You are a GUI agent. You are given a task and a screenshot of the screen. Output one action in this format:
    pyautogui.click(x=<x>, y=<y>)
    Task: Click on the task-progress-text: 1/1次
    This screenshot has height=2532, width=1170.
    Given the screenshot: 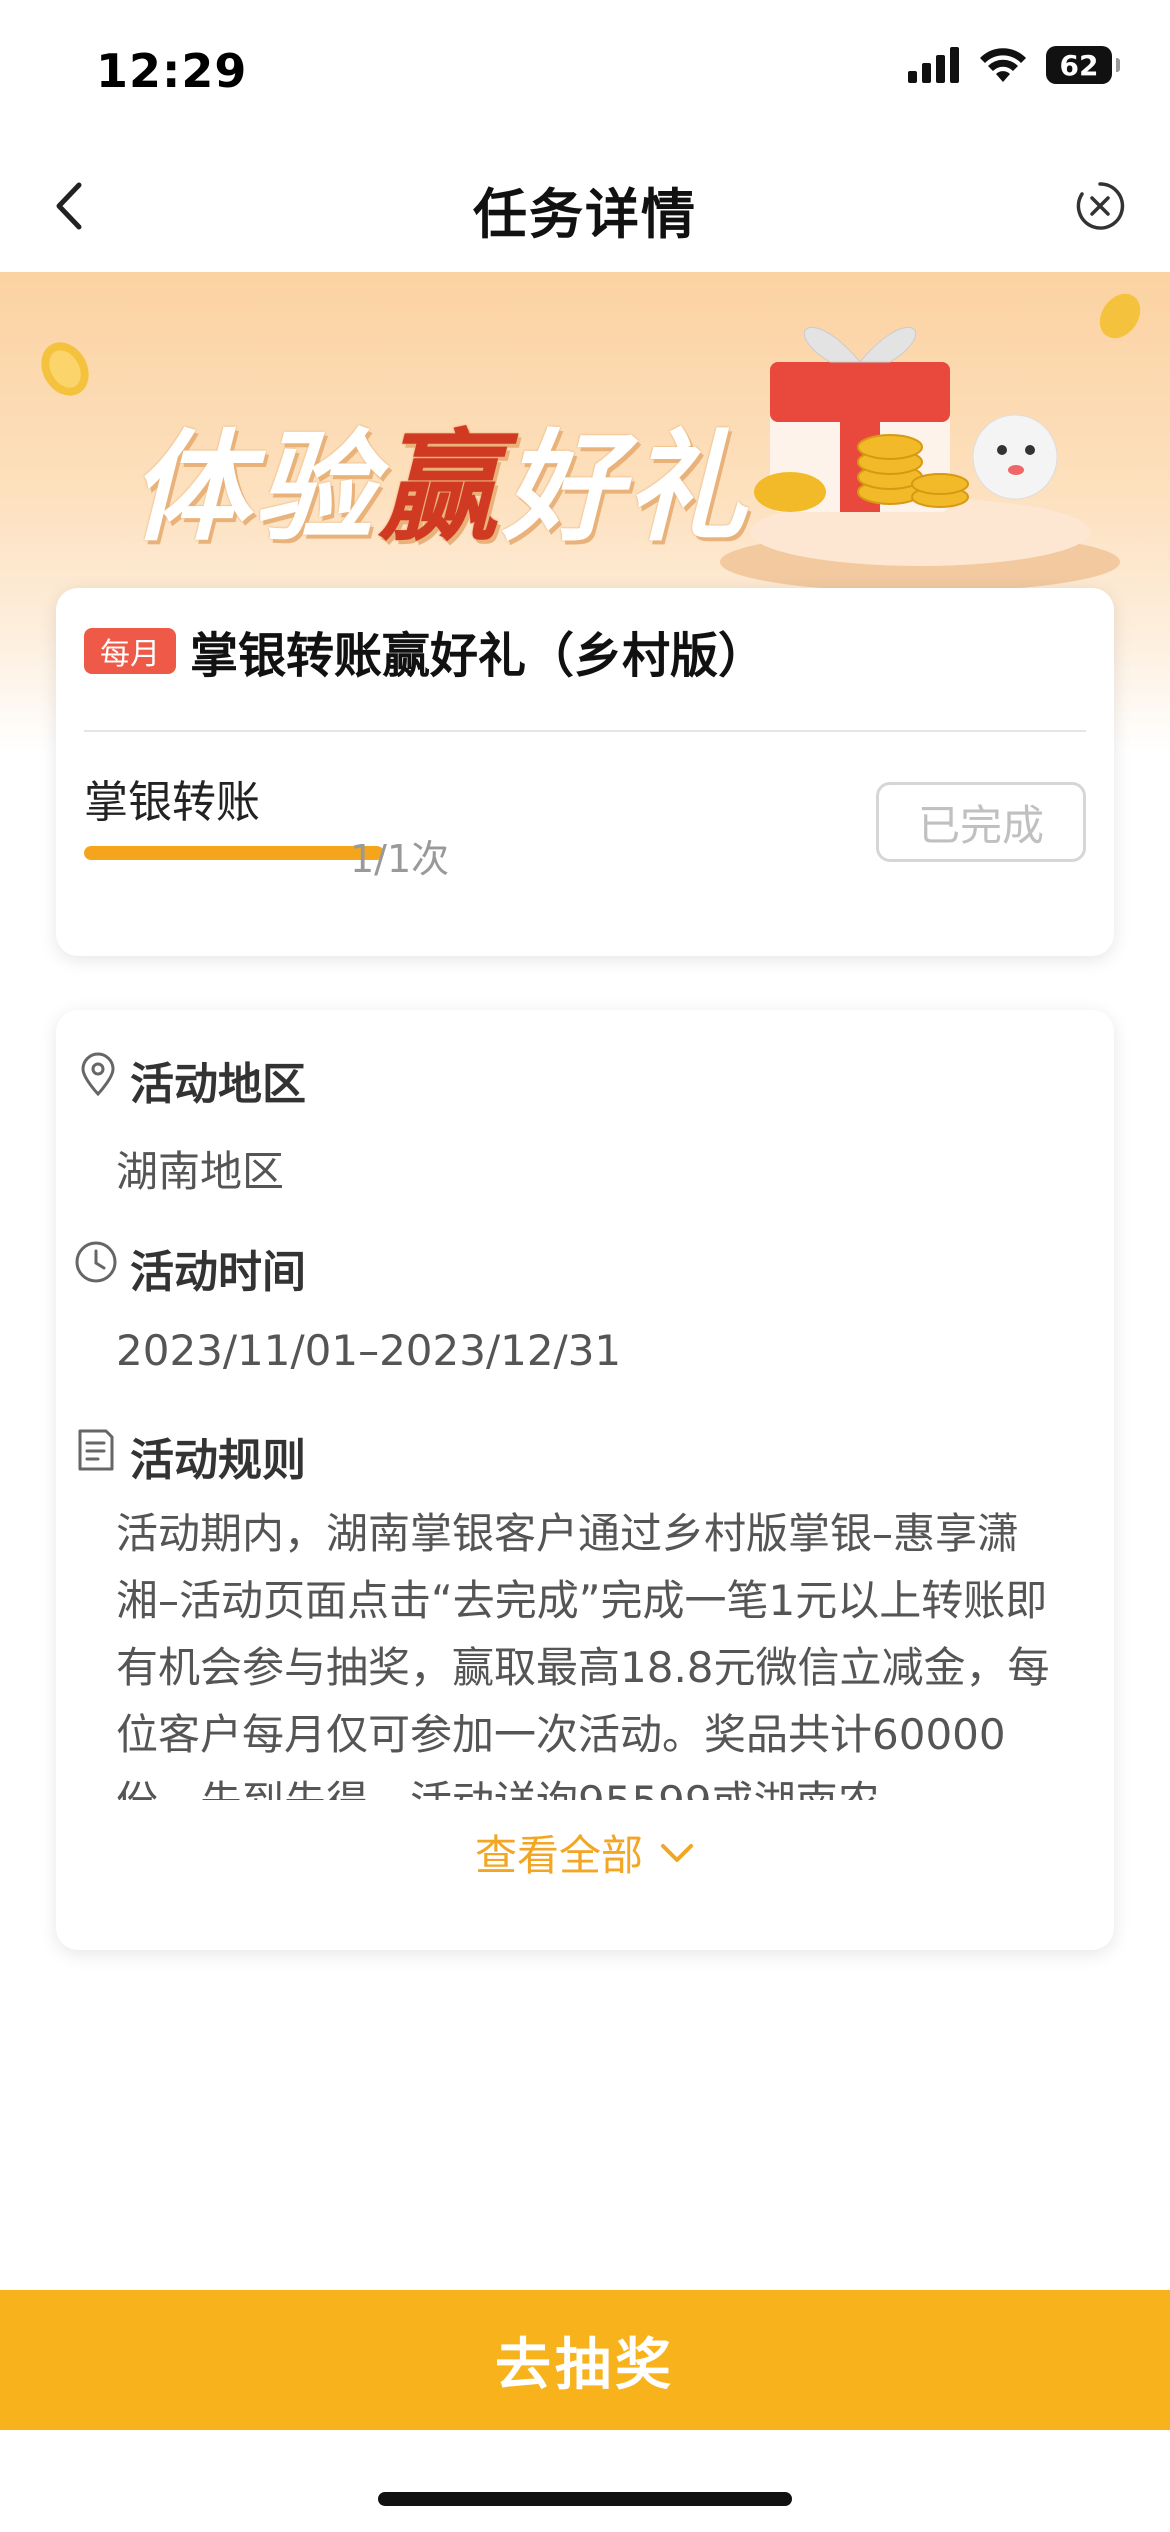 What is the action you would take?
    pyautogui.click(x=400, y=859)
    